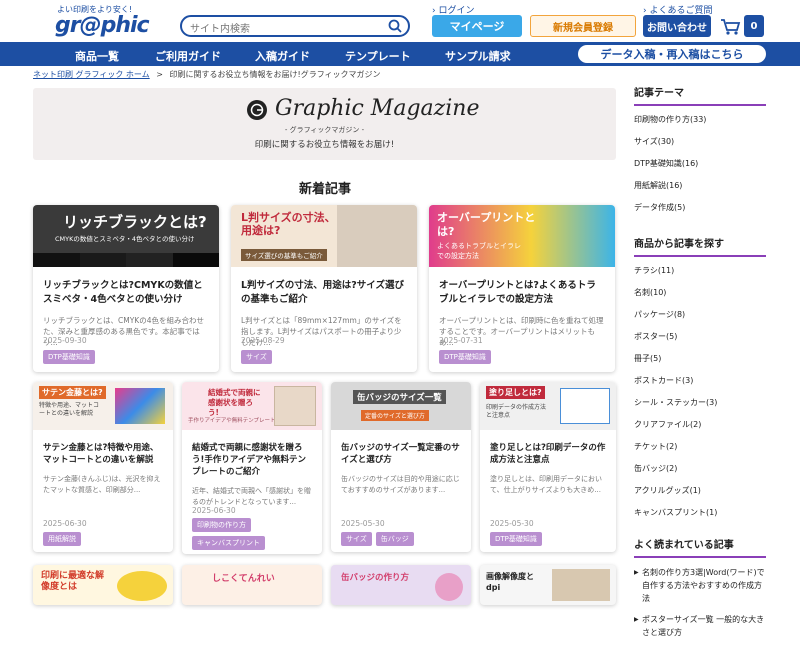 This screenshot has height=647, width=800. What do you see at coordinates (700, 490) in the screenshot?
I see `sidebar-product-item: アクリルグッズ(1)` at bounding box center [700, 490].